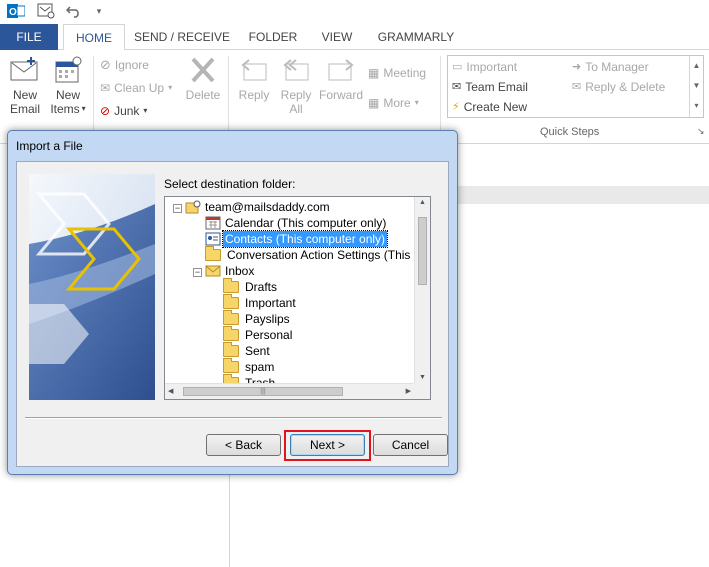 This screenshot has width=709, height=567. What do you see at coordinates (496, 87) in the screenshot?
I see `quick-step-team-email-label: Team Email` at bounding box center [496, 87].